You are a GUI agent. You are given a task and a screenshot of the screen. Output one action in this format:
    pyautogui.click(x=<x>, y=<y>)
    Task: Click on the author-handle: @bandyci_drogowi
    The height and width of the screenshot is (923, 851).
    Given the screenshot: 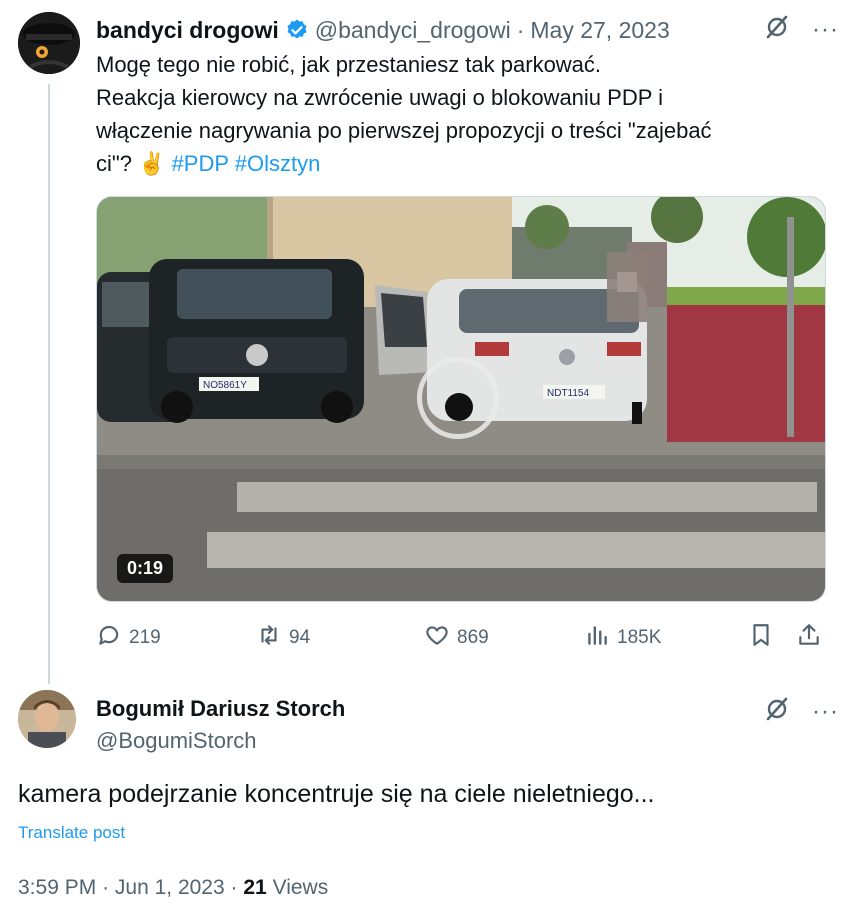 What is the action you would take?
    pyautogui.click(x=413, y=30)
    